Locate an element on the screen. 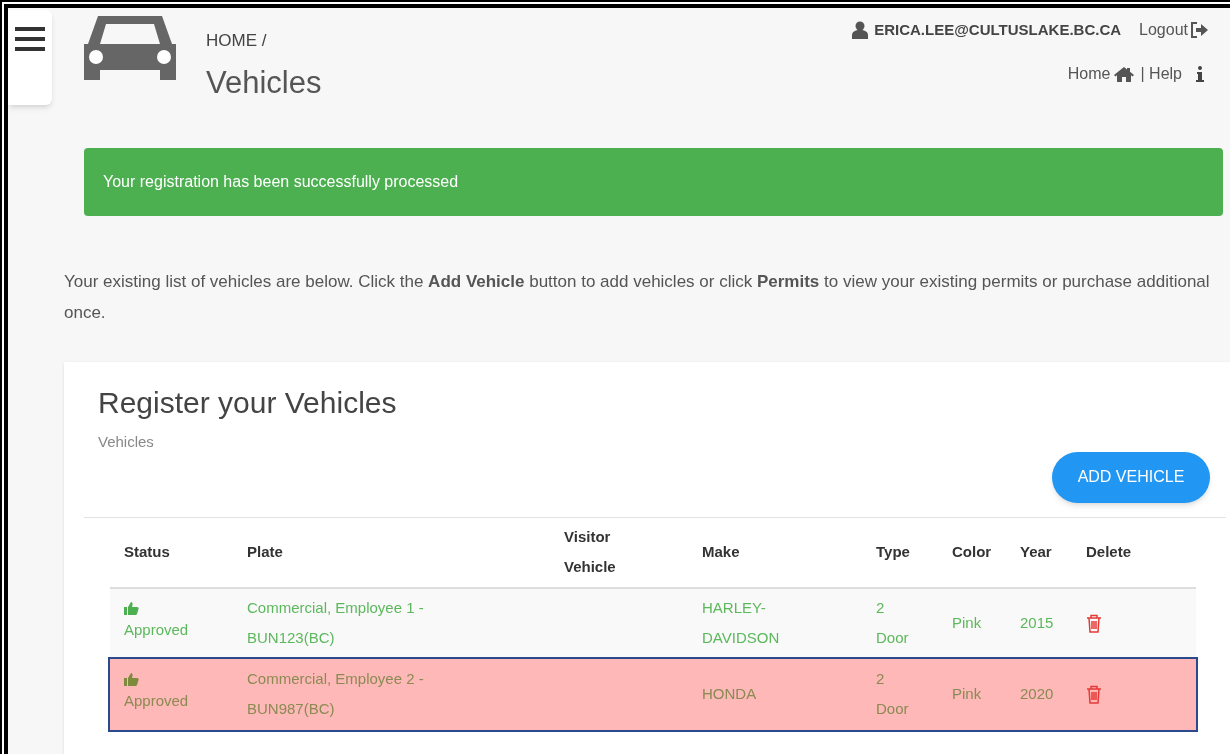 Image resolution: width=1230 pixels, height=754 pixels. page-title: Vehicles is located at coordinates (264, 82).